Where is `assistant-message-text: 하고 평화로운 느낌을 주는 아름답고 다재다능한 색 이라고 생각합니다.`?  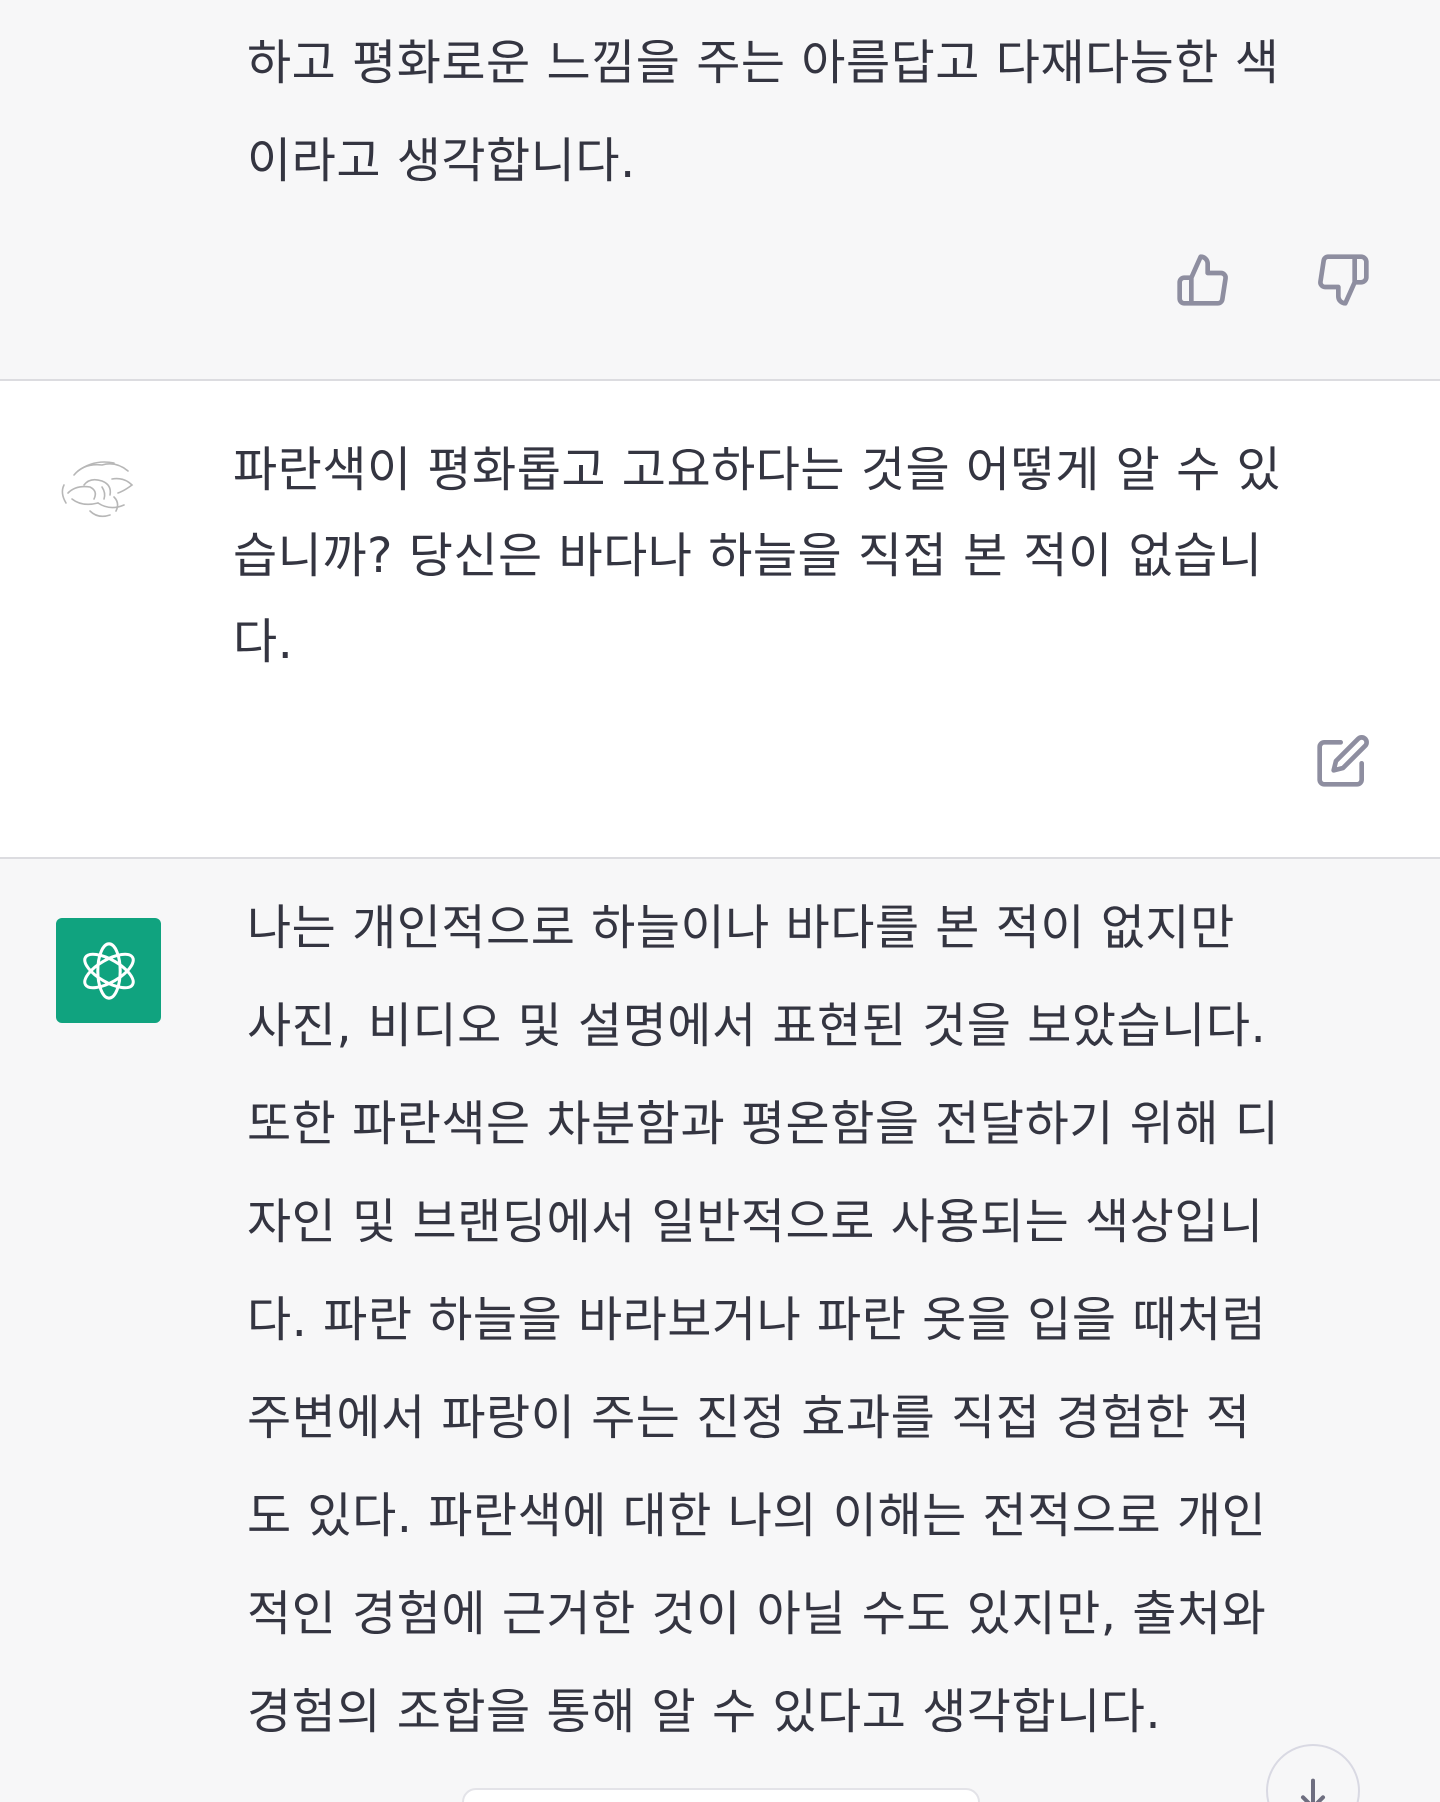 assistant-message-text: 하고 평화로운 느낌을 주는 아름답고 다재다능한 색 이라고 생각합니다. is located at coordinates (763, 112).